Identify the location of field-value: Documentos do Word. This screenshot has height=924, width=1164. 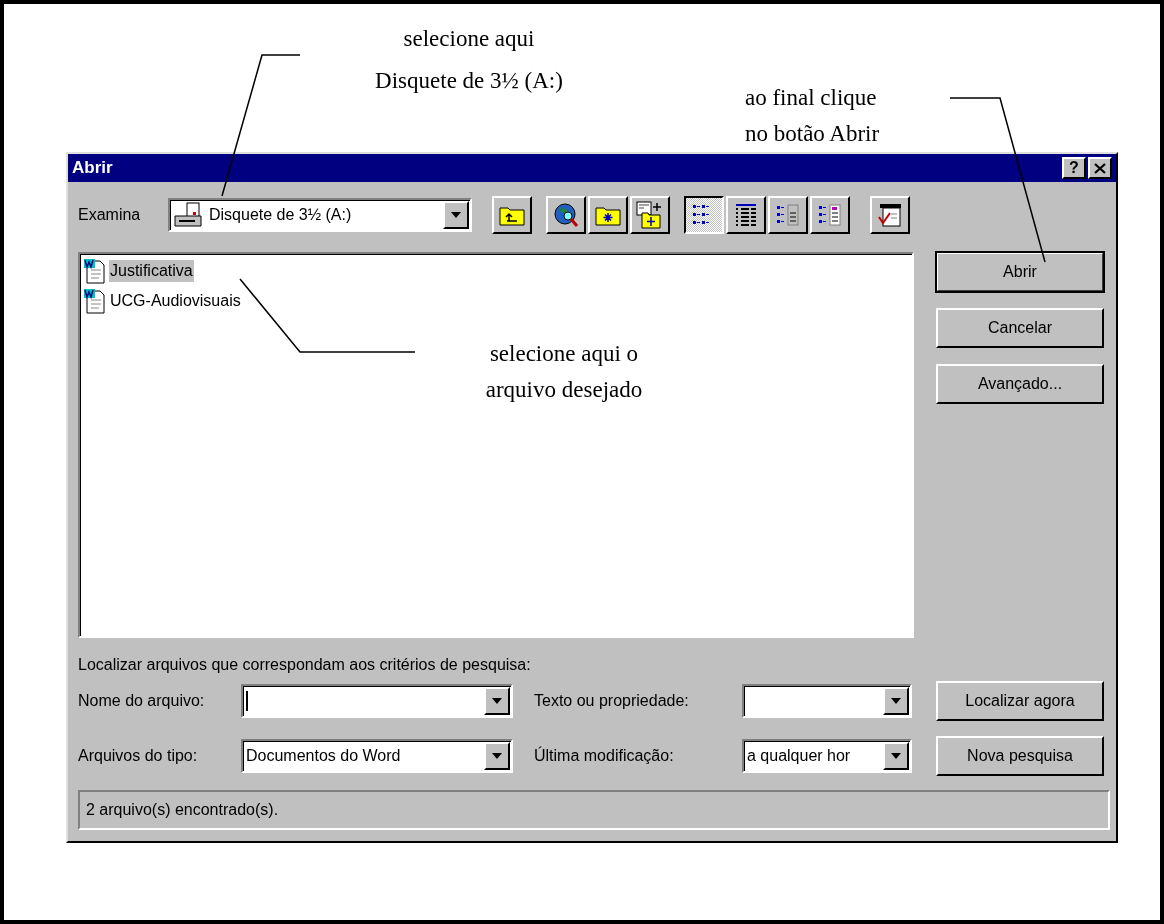
(323, 756).